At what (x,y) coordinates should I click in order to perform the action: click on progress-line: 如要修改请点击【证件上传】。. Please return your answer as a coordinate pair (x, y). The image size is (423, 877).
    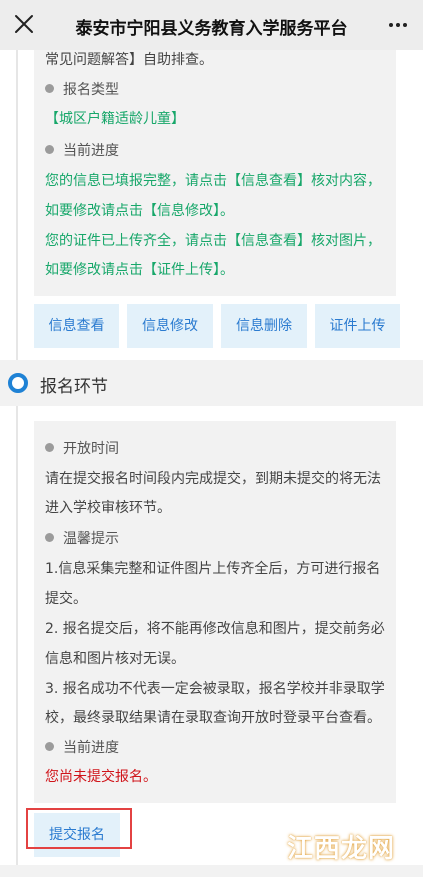
    Looking at the image, I should click on (139, 270).